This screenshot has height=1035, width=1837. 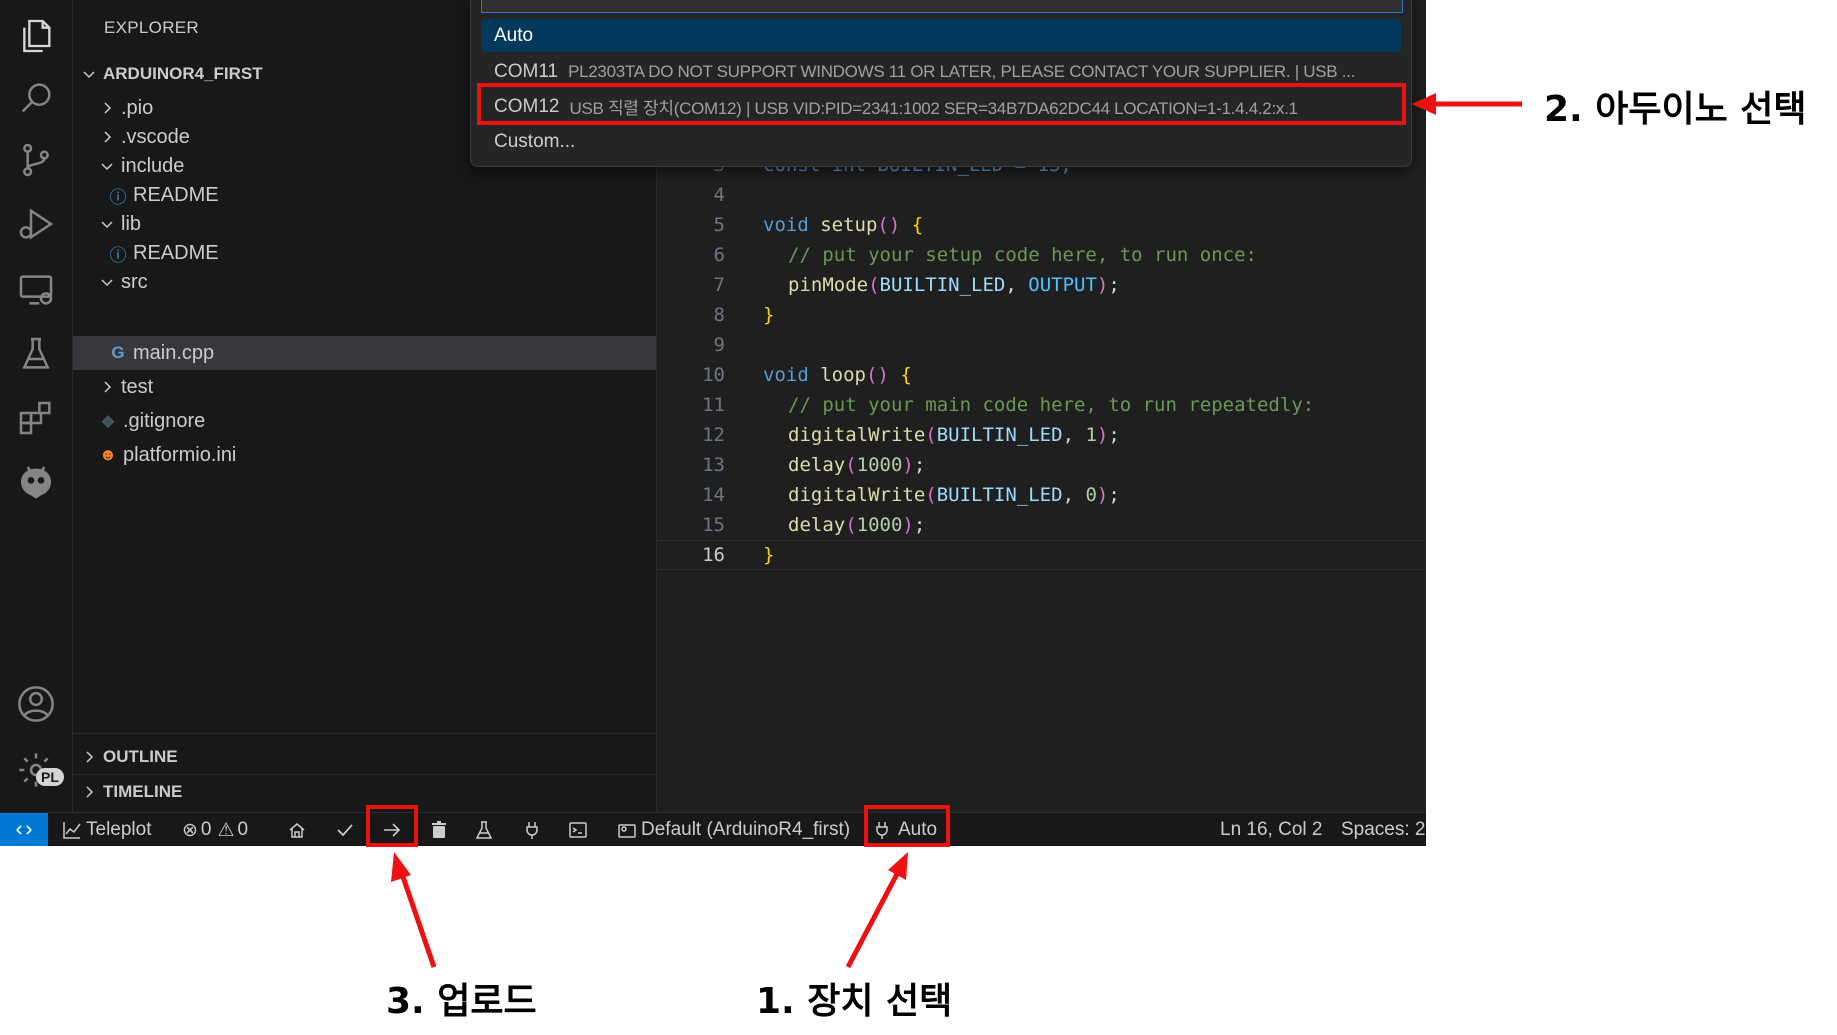 What do you see at coordinates (461, 1001) in the screenshot?
I see `annotation-upload: 3. 업로드` at bounding box center [461, 1001].